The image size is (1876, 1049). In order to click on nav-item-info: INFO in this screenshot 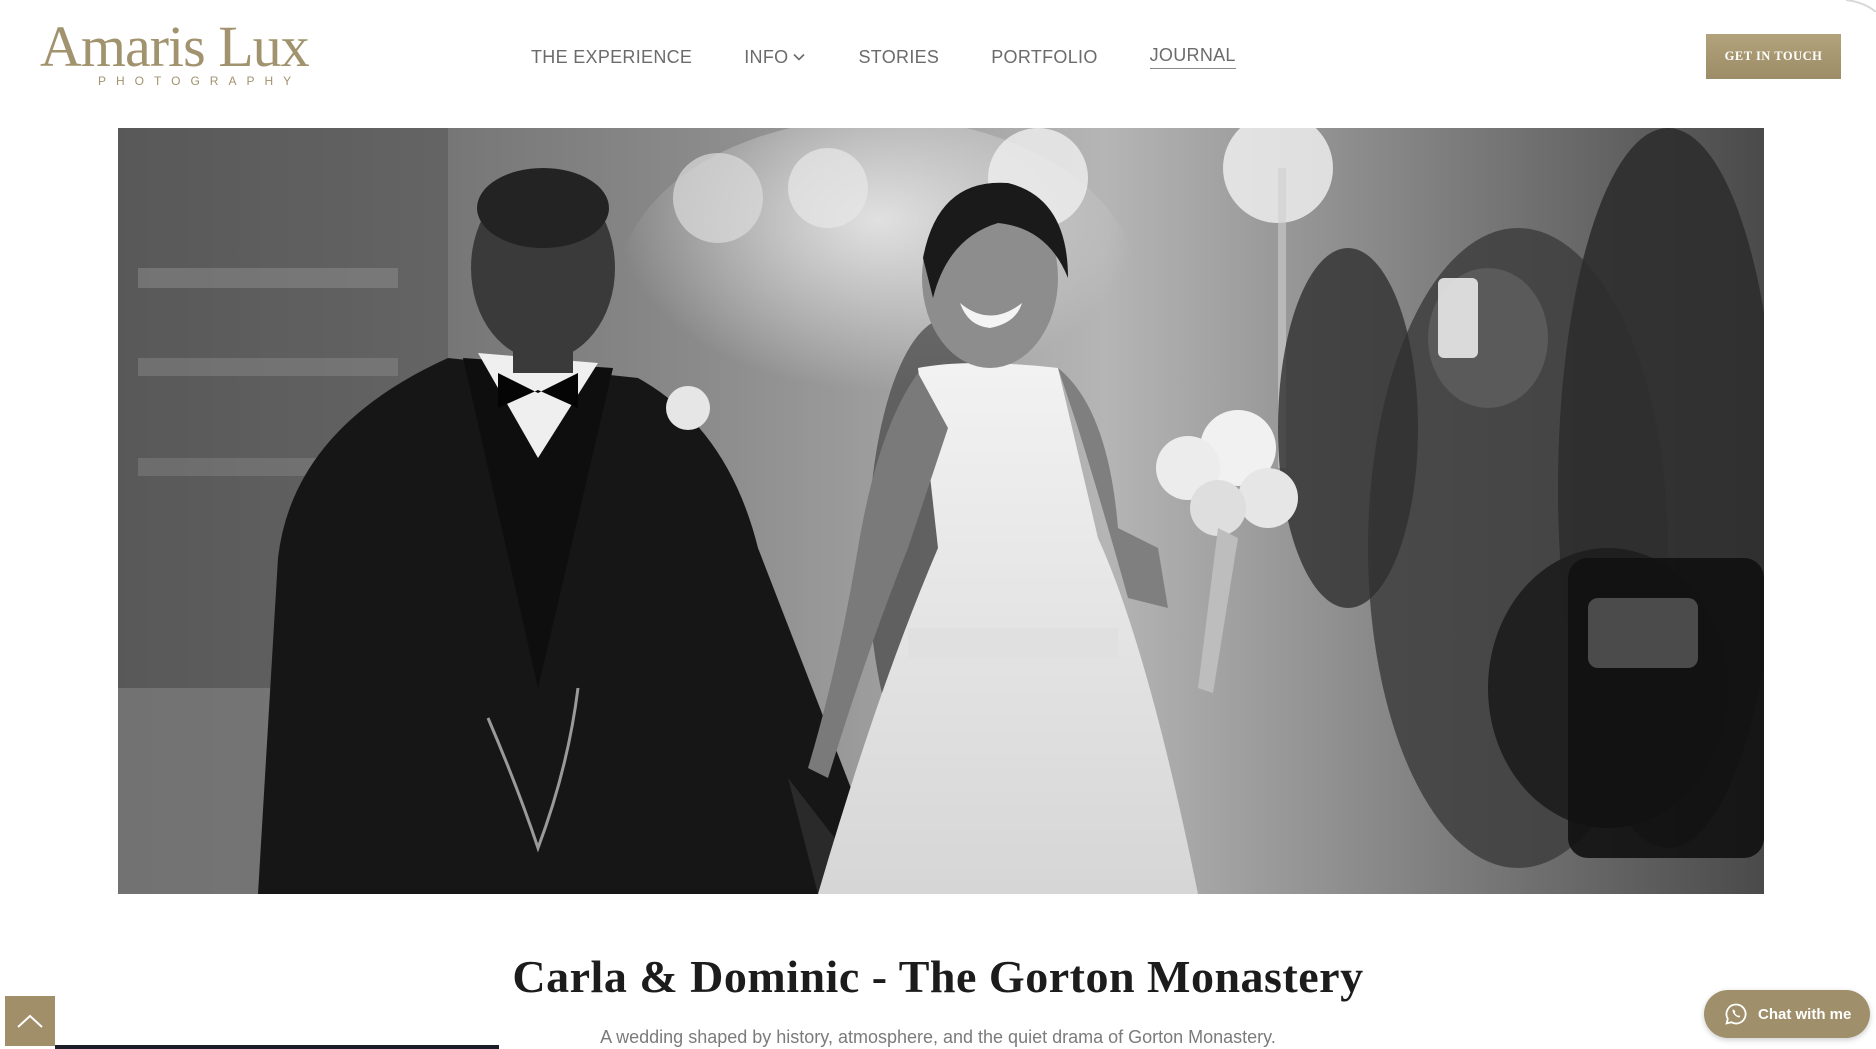, I will do `click(775, 57)`.